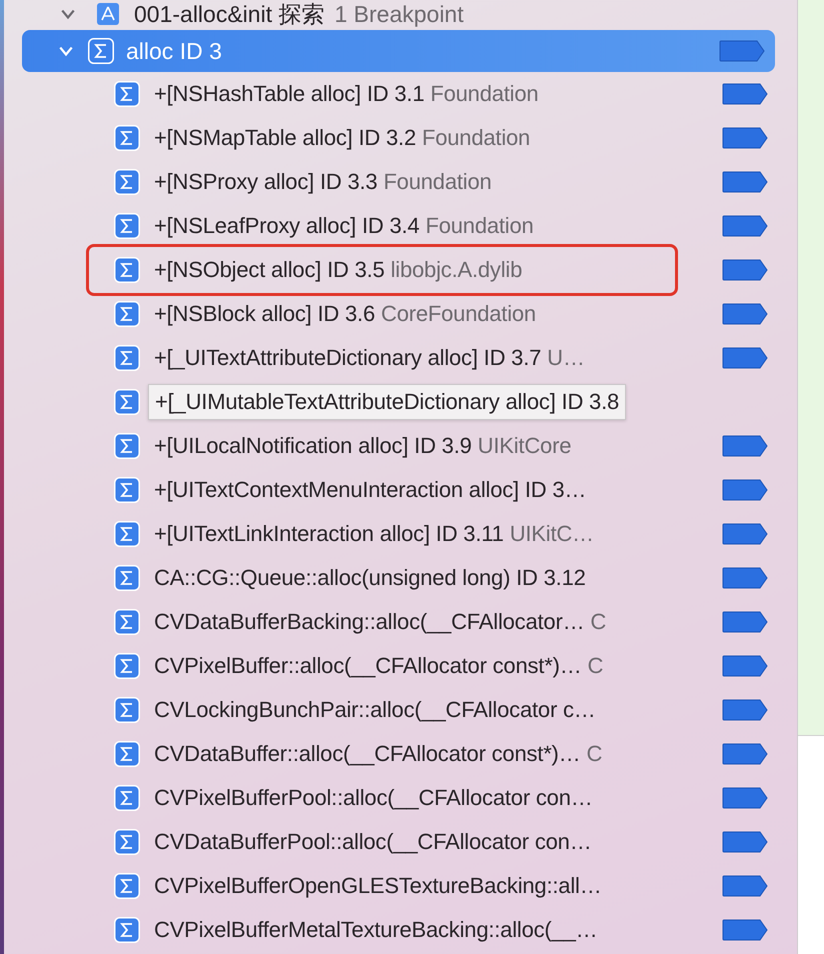 Image resolution: width=824 pixels, height=954 pixels. Describe the element at coordinates (313, 446) in the screenshot. I see `location-name: +[UILocalNotification alloc] ID 3.9` at that location.